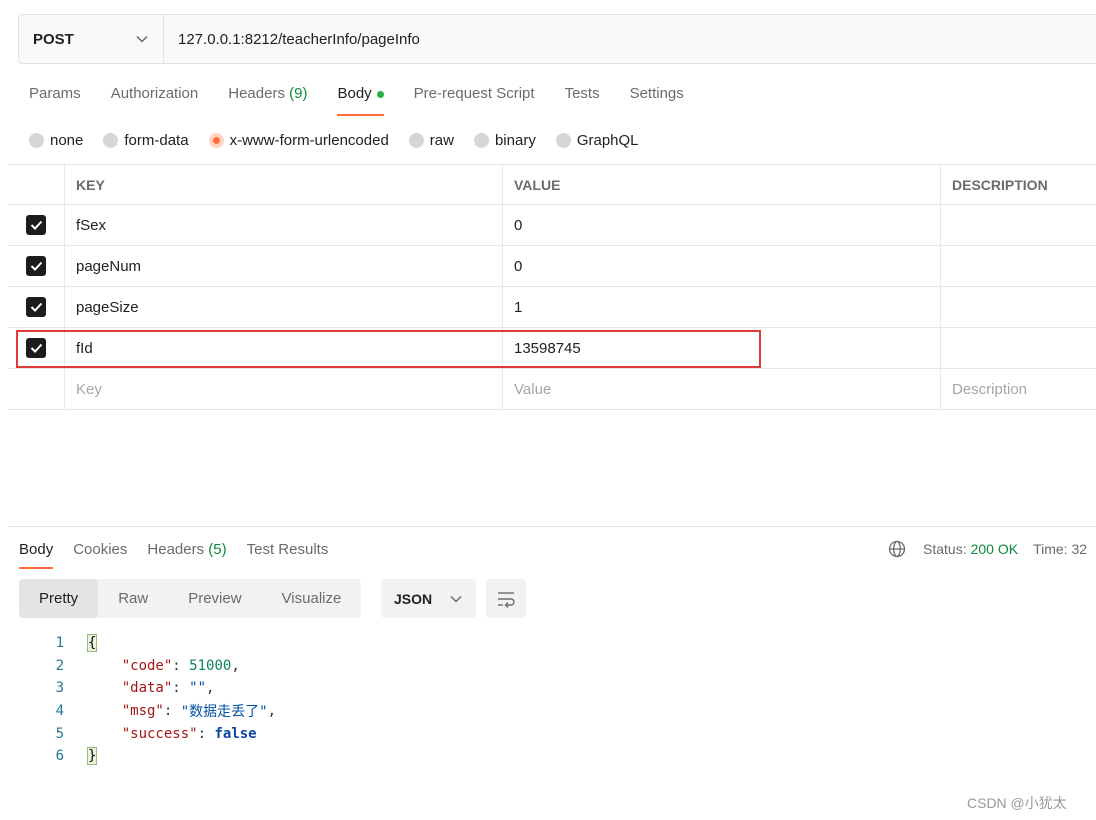  I want to click on tab-label: Cookies, so click(100, 549).